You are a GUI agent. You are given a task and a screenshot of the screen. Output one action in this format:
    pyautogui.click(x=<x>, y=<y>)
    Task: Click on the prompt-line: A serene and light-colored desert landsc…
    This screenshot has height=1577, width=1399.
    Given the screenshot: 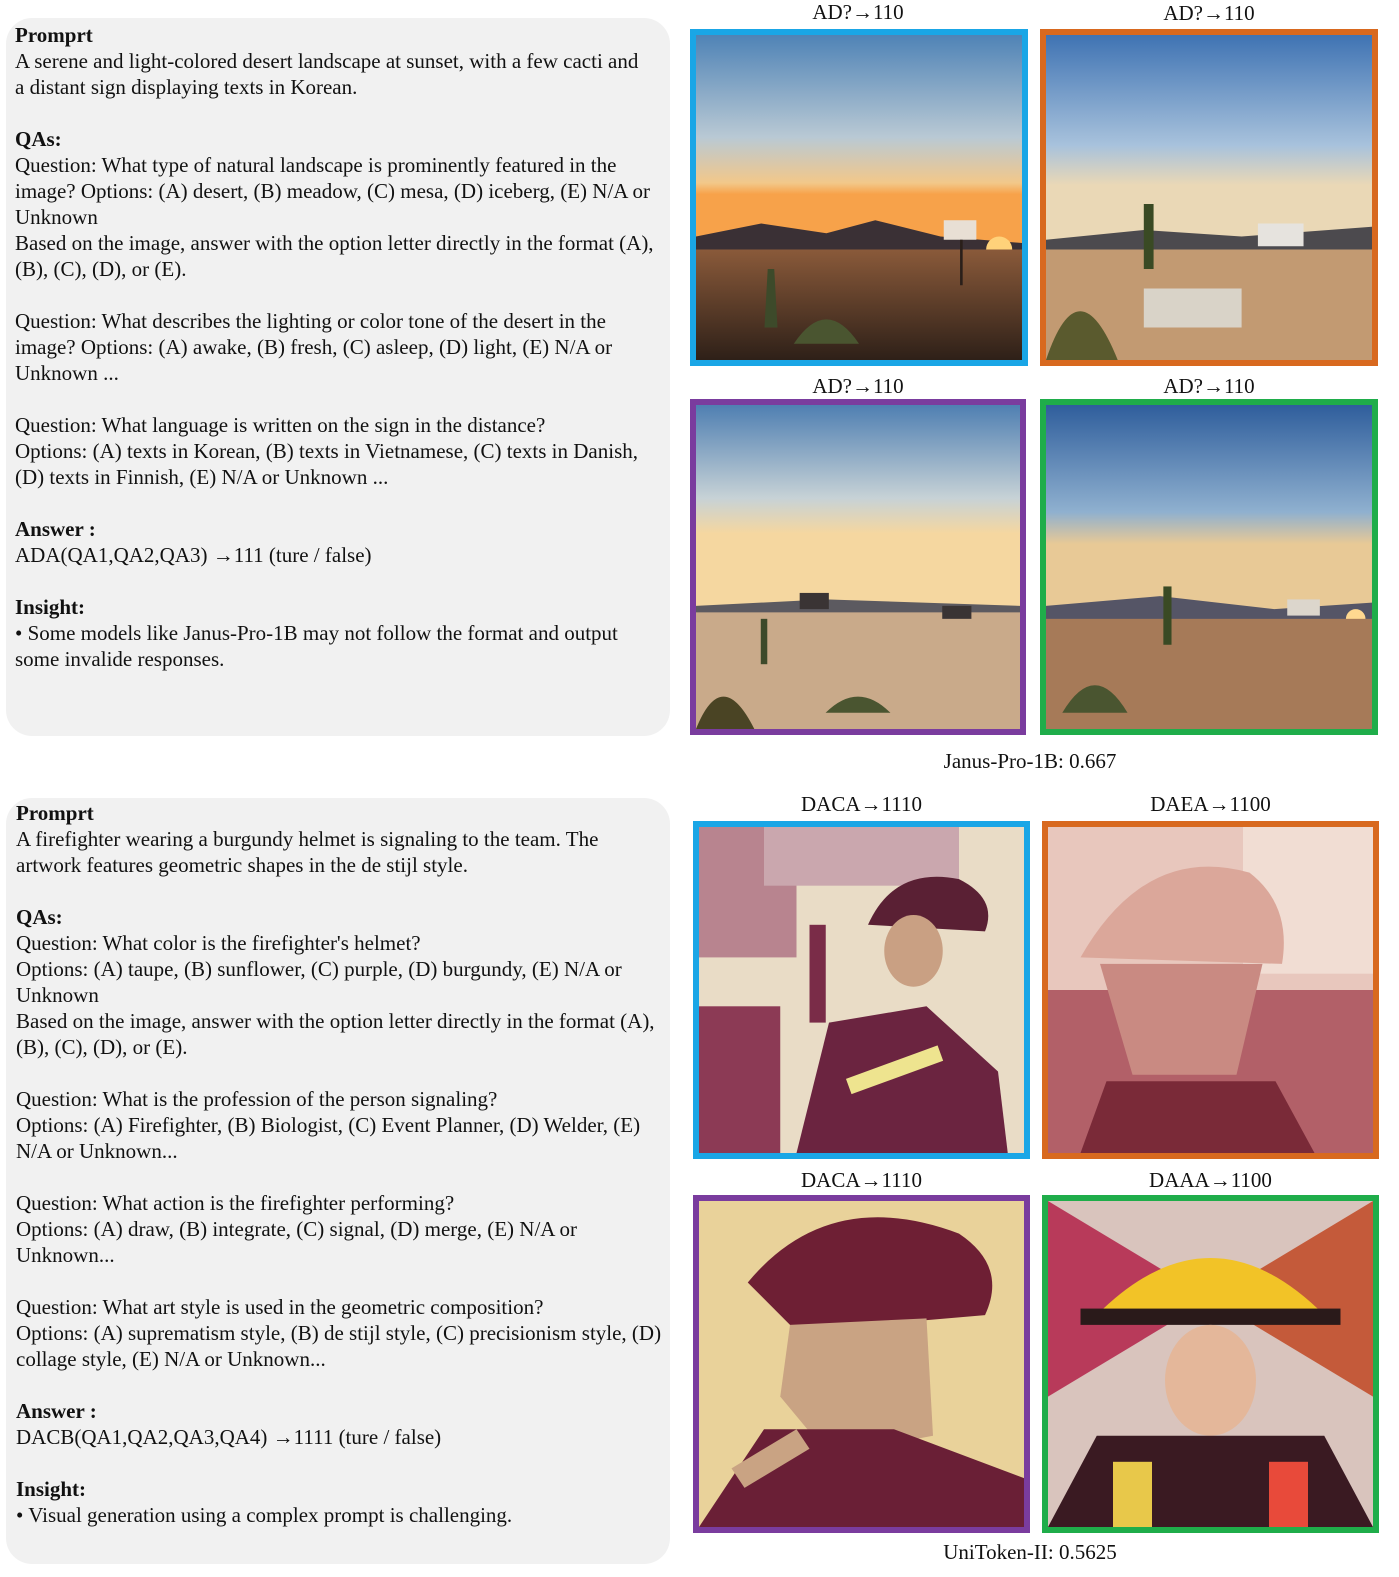 What is the action you would take?
    pyautogui.click(x=327, y=61)
    